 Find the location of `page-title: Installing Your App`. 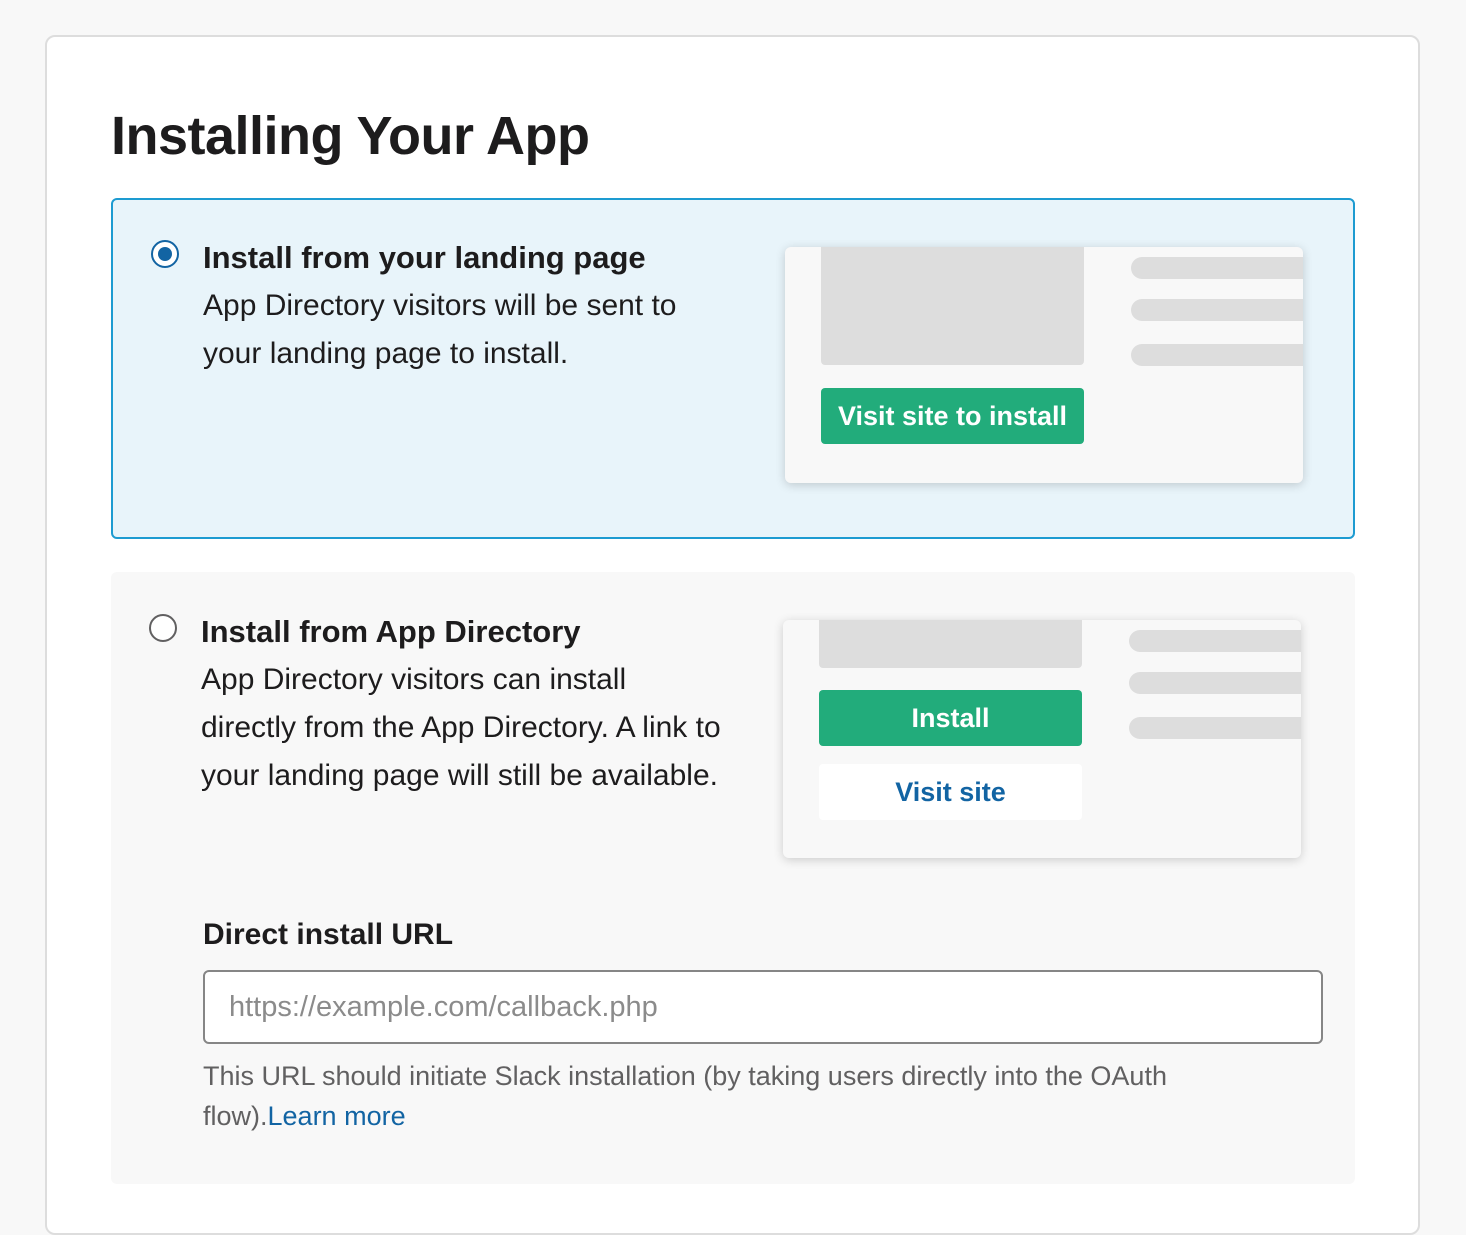

page-title: Installing Your App is located at coordinates (350, 136).